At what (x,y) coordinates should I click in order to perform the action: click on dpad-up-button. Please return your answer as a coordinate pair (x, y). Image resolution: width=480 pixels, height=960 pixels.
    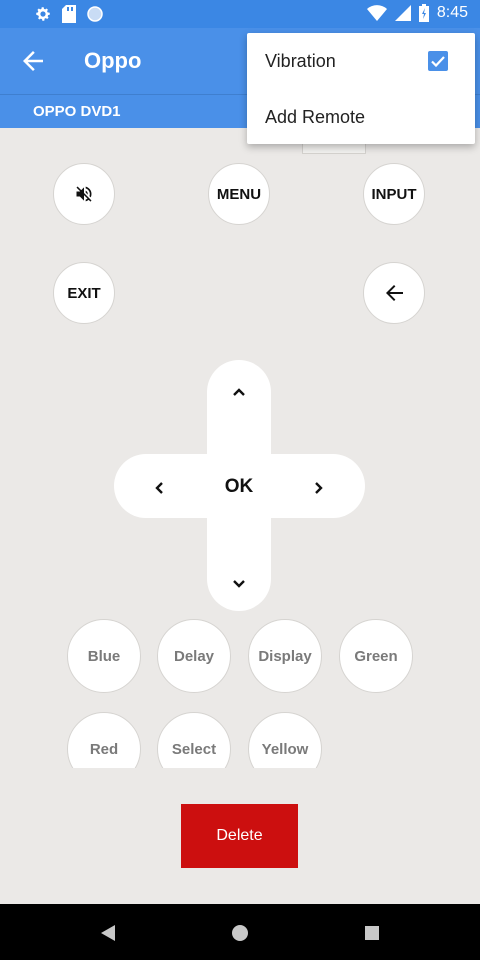
    Looking at the image, I should click on (239, 392).